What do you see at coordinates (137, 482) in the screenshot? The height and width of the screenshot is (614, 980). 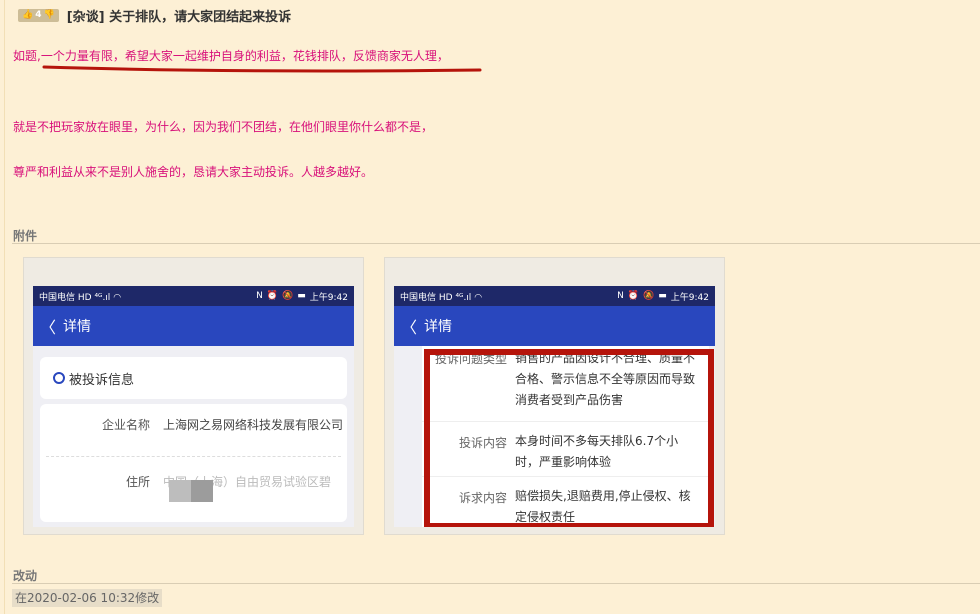 I see `address-key: 住所` at bounding box center [137, 482].